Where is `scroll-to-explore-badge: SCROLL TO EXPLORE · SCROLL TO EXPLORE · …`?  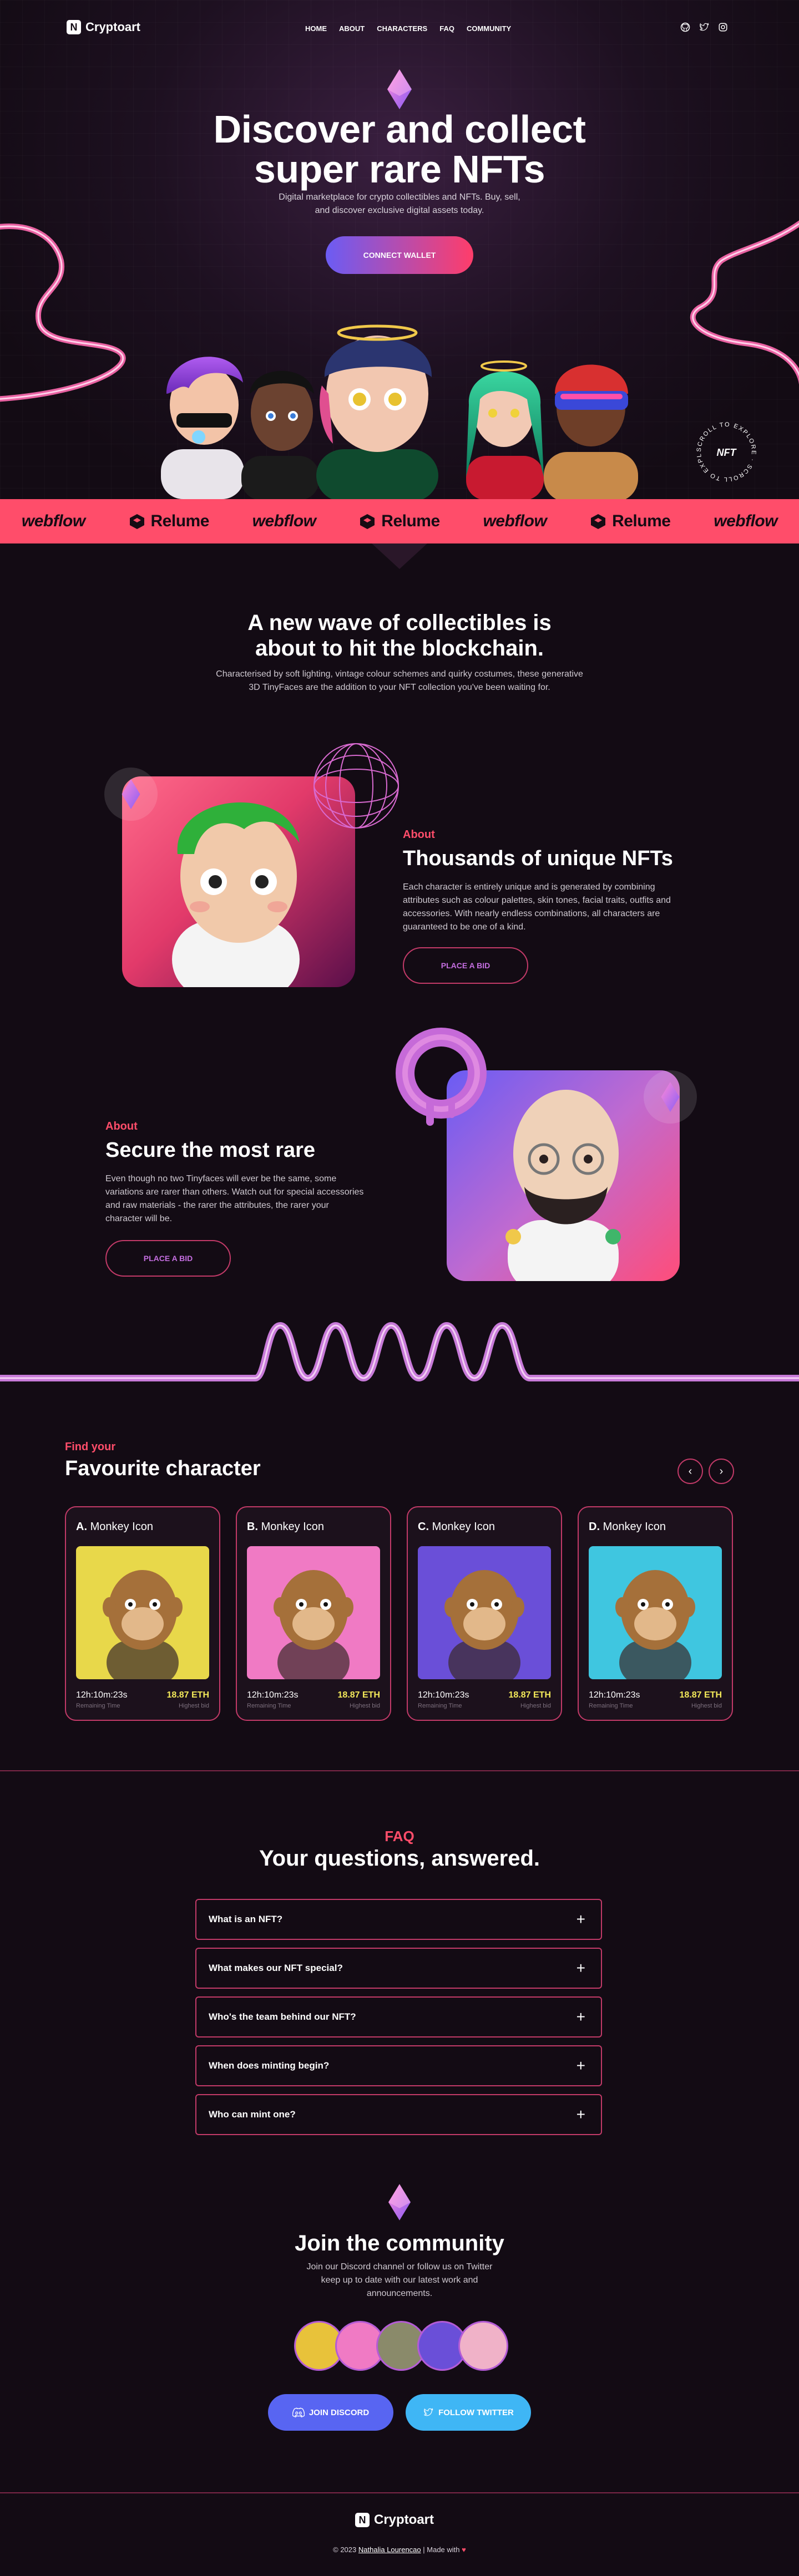
scroll-to-explore-badge: SCROLL TO EXPLORE · SCROLL TO EXPLORE · … is located at coordinates (726, 452).